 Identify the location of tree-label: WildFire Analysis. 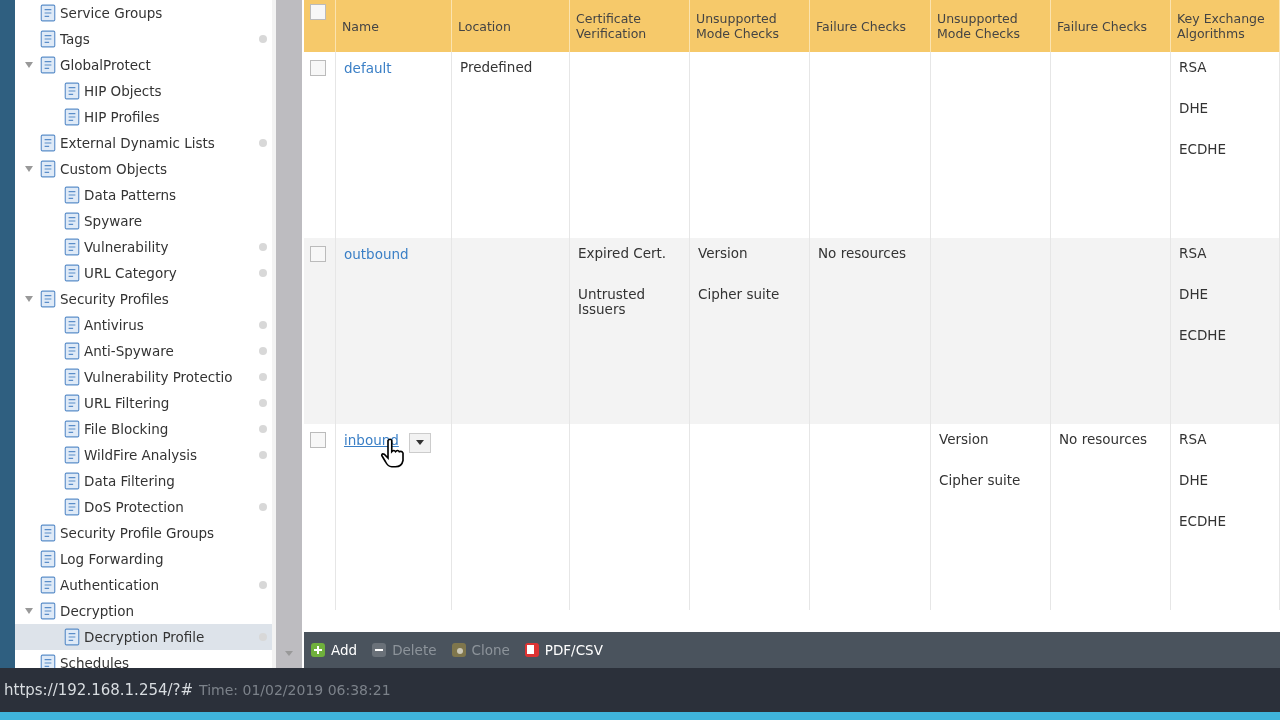
(141, 455).